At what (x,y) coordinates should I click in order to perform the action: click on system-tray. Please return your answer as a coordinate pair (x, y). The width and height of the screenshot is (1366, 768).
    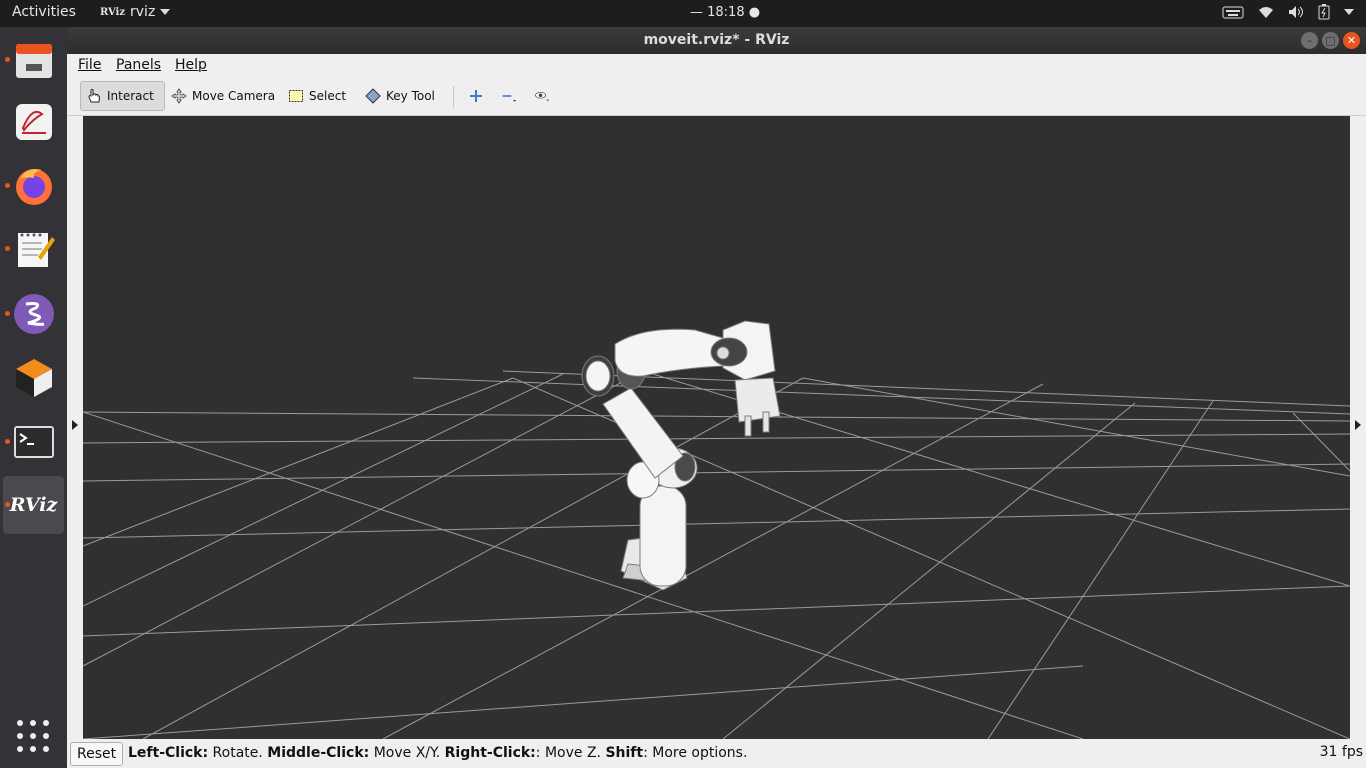
    Looking at the image, I should click on (1288, 12).